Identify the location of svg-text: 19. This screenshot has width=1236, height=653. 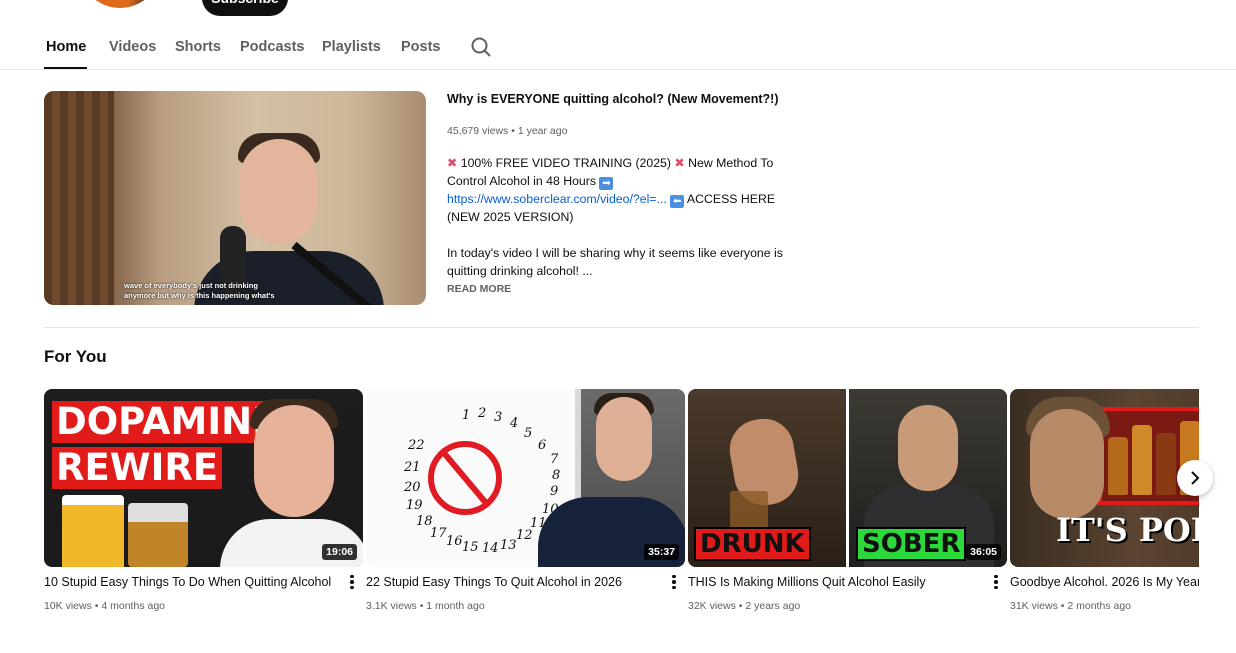
(414, 505).